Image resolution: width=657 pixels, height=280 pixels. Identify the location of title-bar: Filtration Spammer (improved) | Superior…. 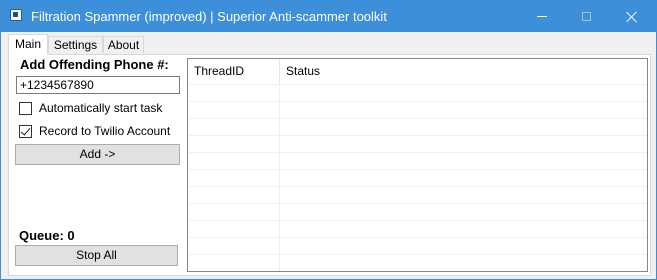
(328, 16).